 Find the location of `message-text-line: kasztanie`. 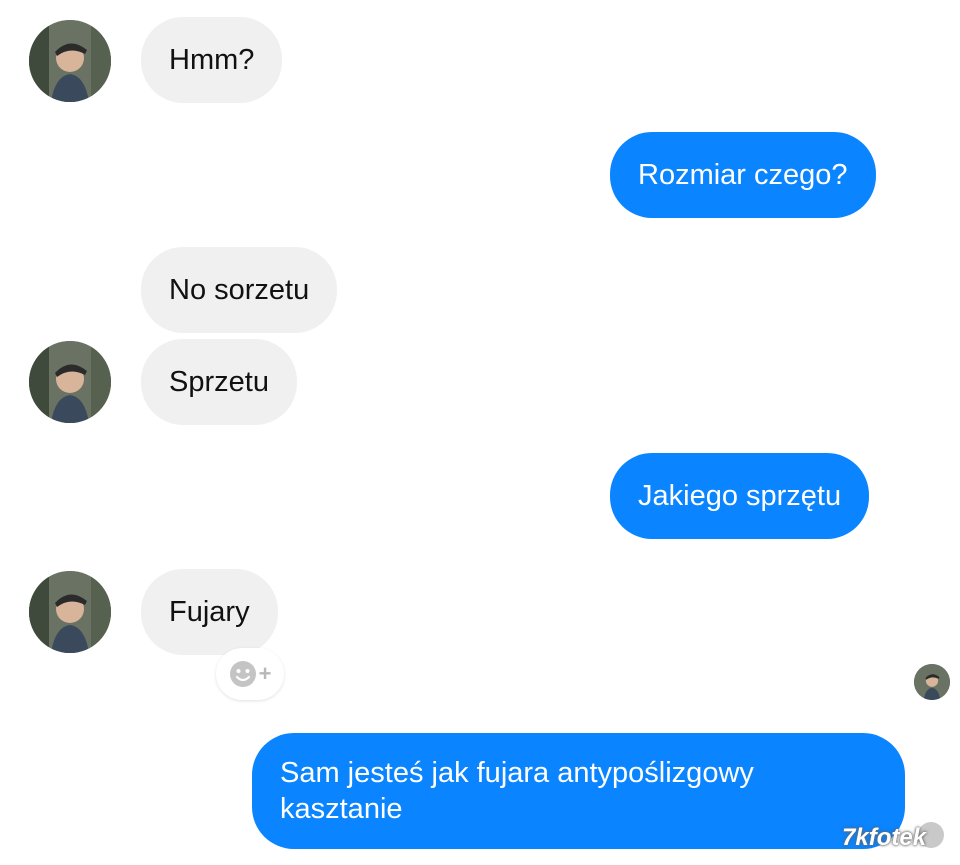

message-text-line: kasztanie is located at coordinates (341, 809).